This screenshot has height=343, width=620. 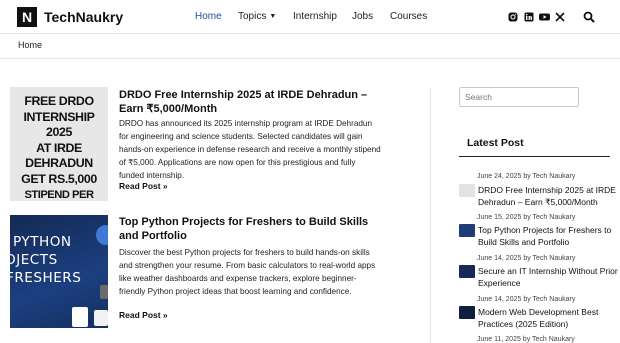 I want to click on nav-courses: Courses, so click(x=408, y=16).